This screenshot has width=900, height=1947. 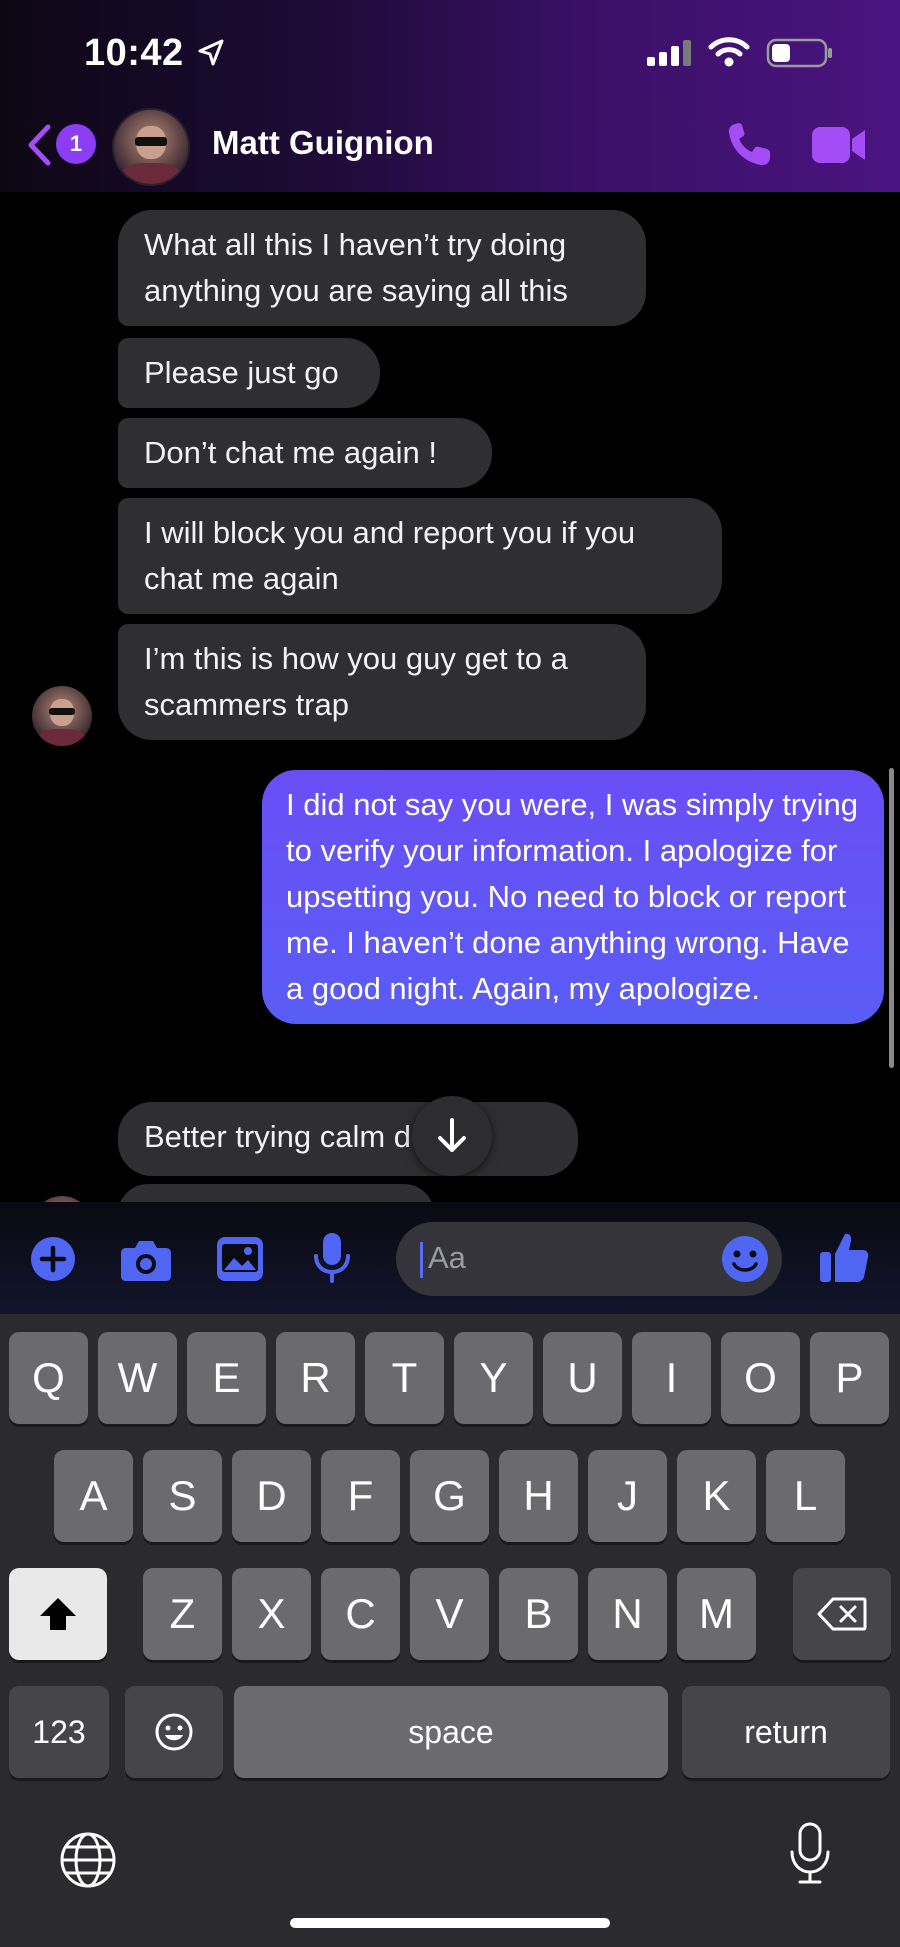 I want to click on key-t: T, so click(x=404, y=1378).